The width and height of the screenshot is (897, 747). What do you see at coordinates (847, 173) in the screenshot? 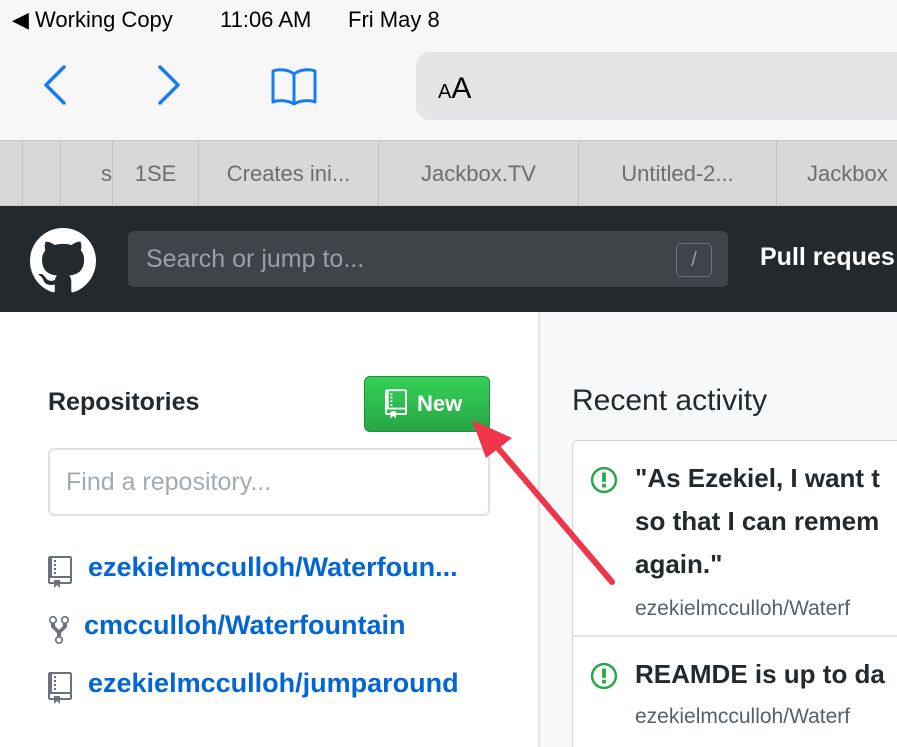
I see `tab-label: Jackbox` at bounding box center [847, 173].